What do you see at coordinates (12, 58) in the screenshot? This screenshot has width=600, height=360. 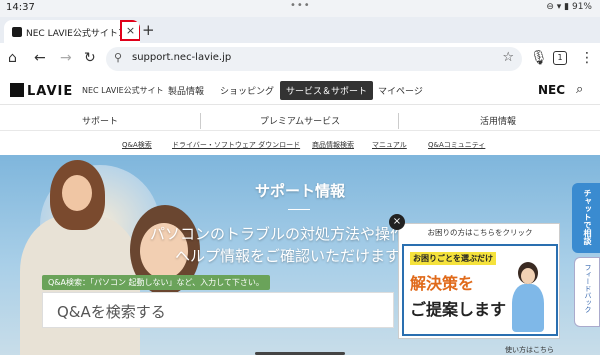 I see `home-icon: ⌂` at bounding box center [12, 58].